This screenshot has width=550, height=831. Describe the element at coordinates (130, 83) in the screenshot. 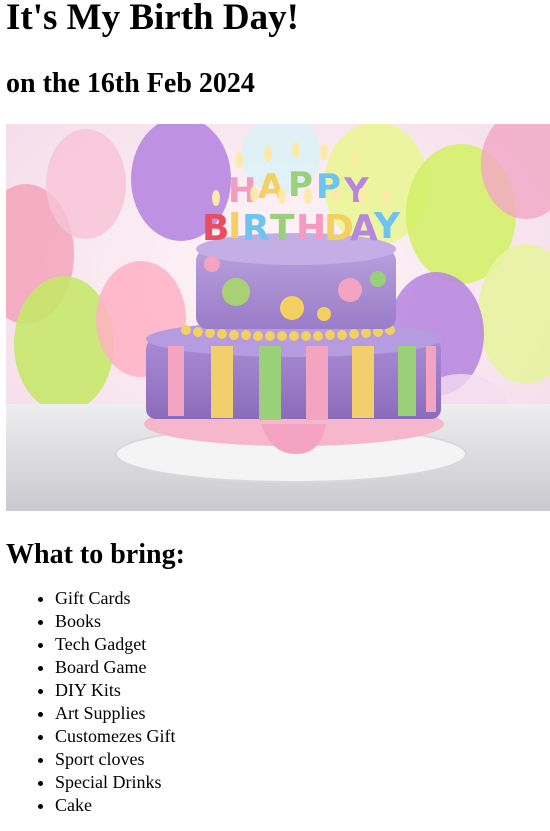

I see `event-date: on the 16th Feb 2024` at that location.